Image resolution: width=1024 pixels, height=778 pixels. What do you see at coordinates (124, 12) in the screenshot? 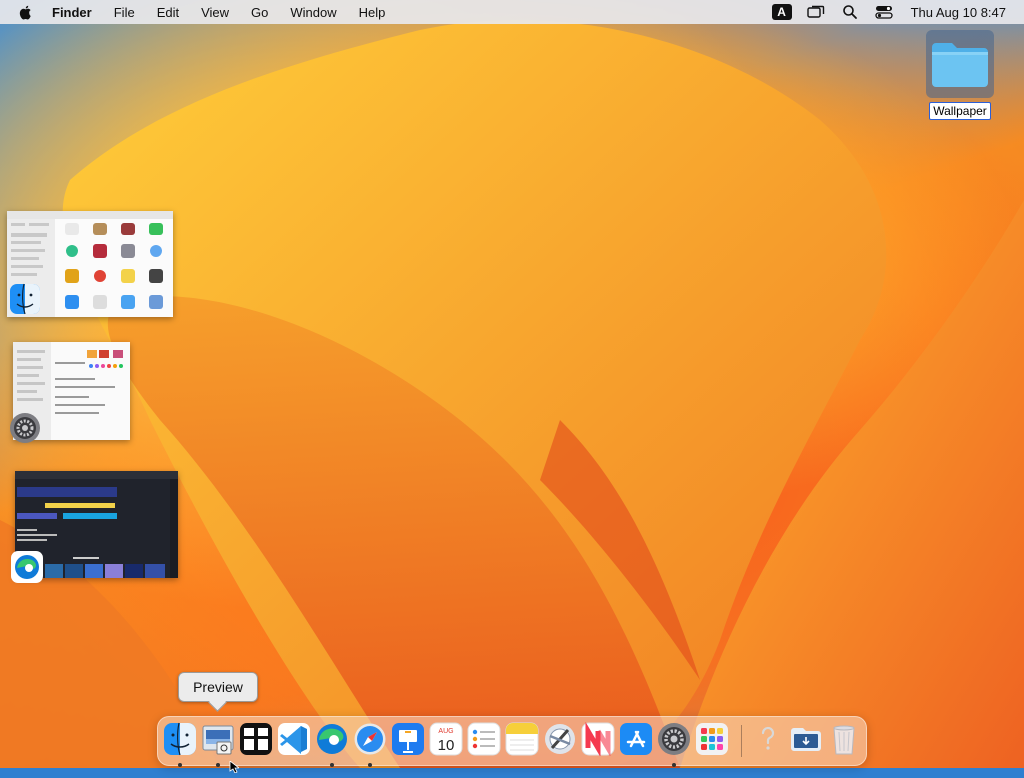
I see `menu-file: File` at bounding box center [124, 12].